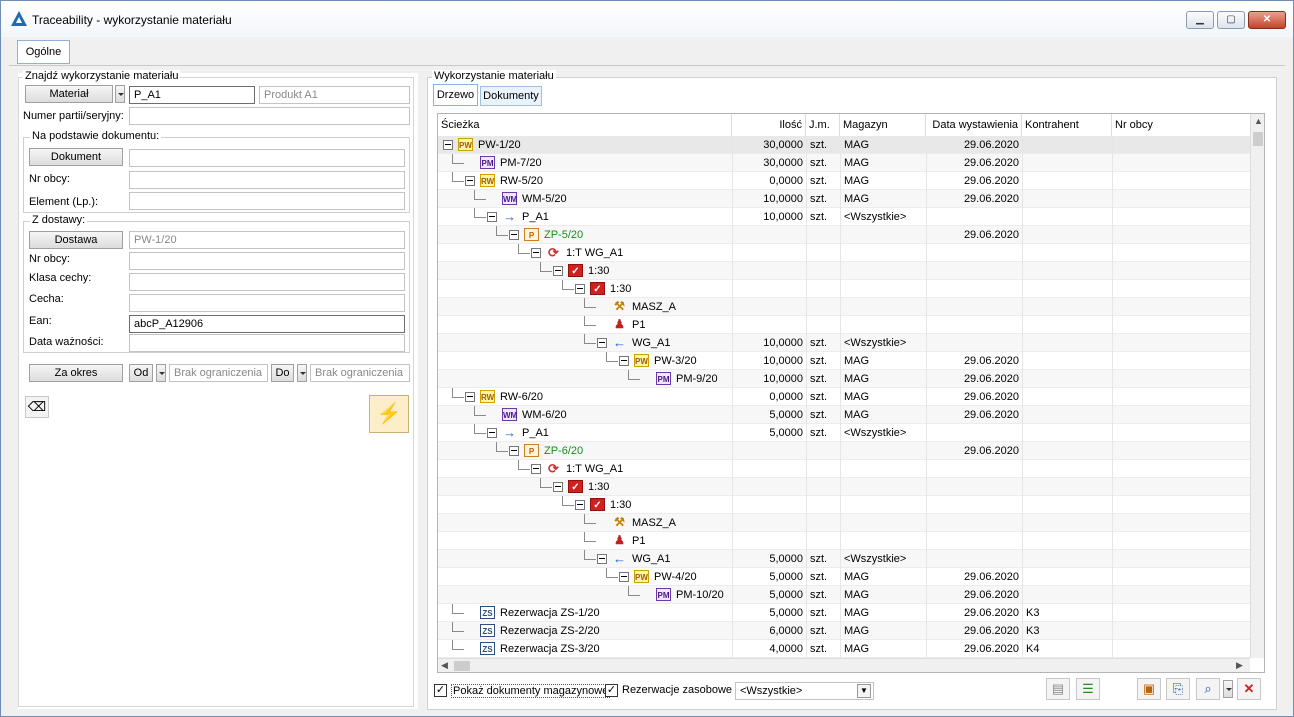 The width and height of the screenshot is (1294, 717). What do you see at coordinates (844, 361) in the screenshot?
I see `tree-row: PW PW-3/20 10,0000 szt. MAG 29.06.2020` at bounding box center [844, 361].